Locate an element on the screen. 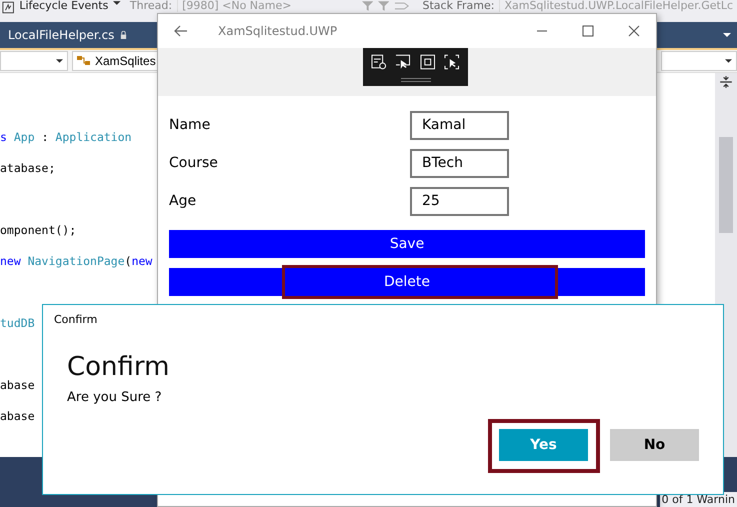 The image size is (737, 507). select-element-icon is located at coordinates (402, 62).